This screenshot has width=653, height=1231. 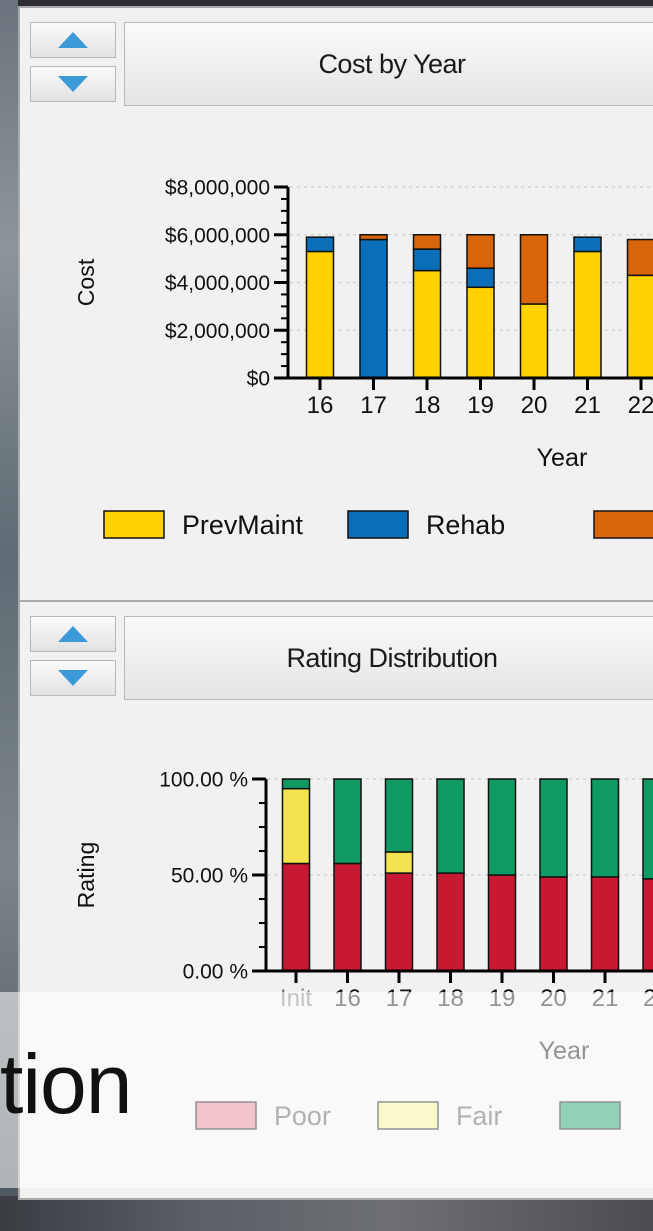 What do you see at coordinates (480, 405) in the screenshot?
I see `x-tick-label: 19` at bounding box center [480, 405].